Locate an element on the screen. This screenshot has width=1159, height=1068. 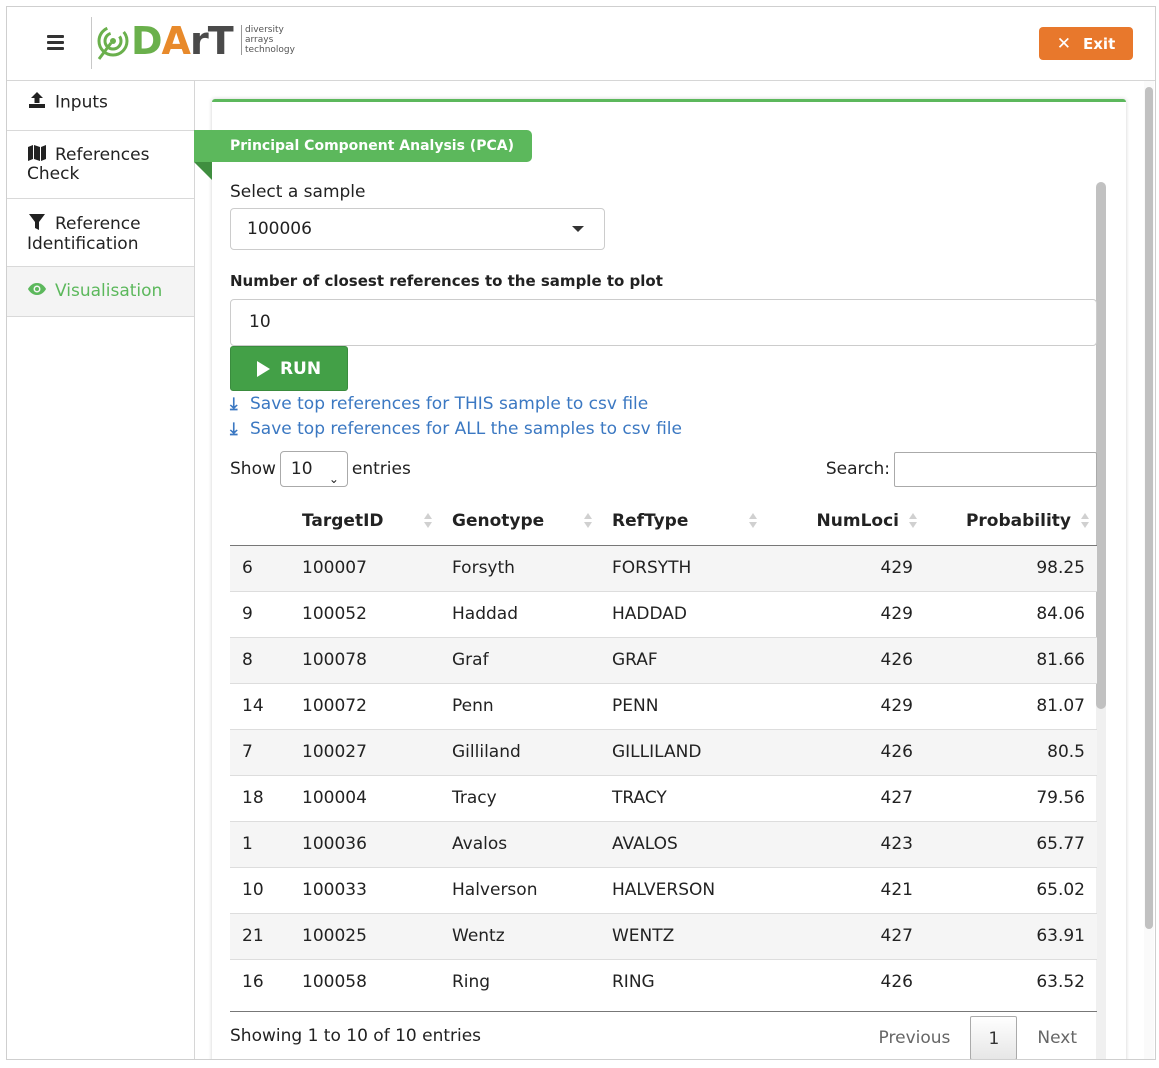
panel-scrollbar is located at coordinates (1101, 620).